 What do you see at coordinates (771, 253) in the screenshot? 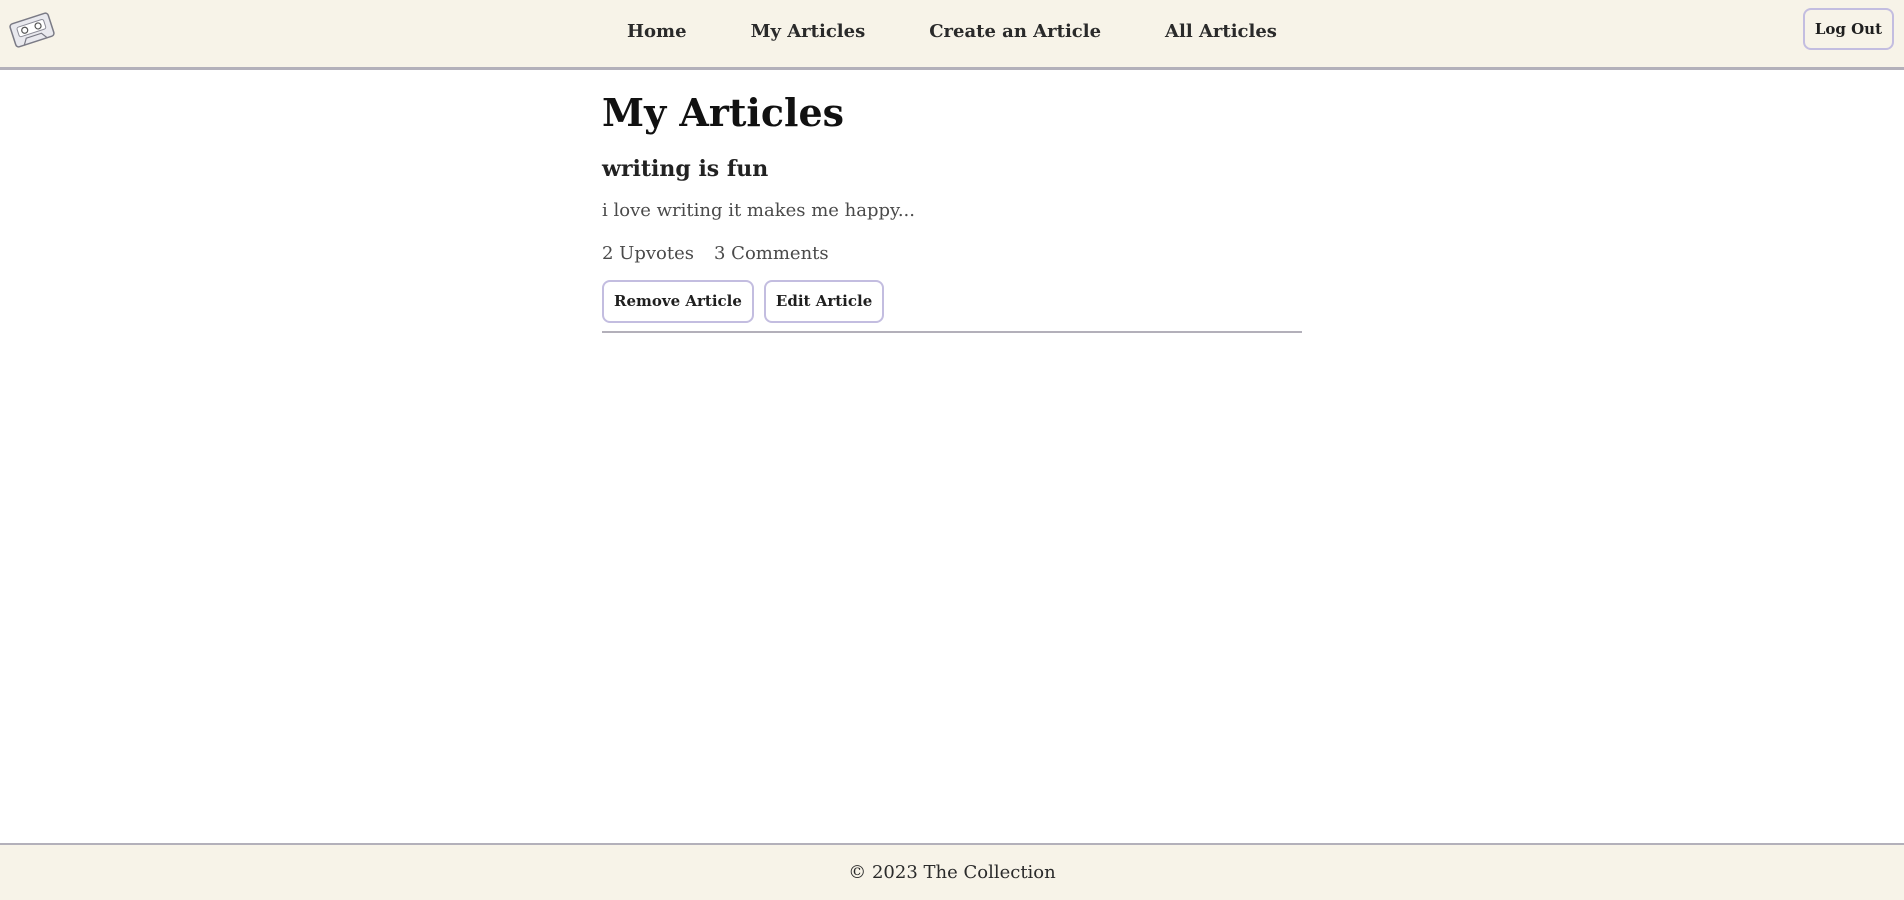
I see `comment-count: 3 Comments` at bounding box center [771, 253].